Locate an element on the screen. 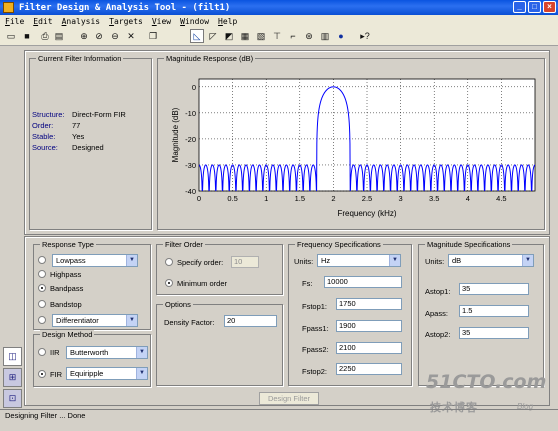  fstop1-input: 1750 is located at coordinates (369, 304).